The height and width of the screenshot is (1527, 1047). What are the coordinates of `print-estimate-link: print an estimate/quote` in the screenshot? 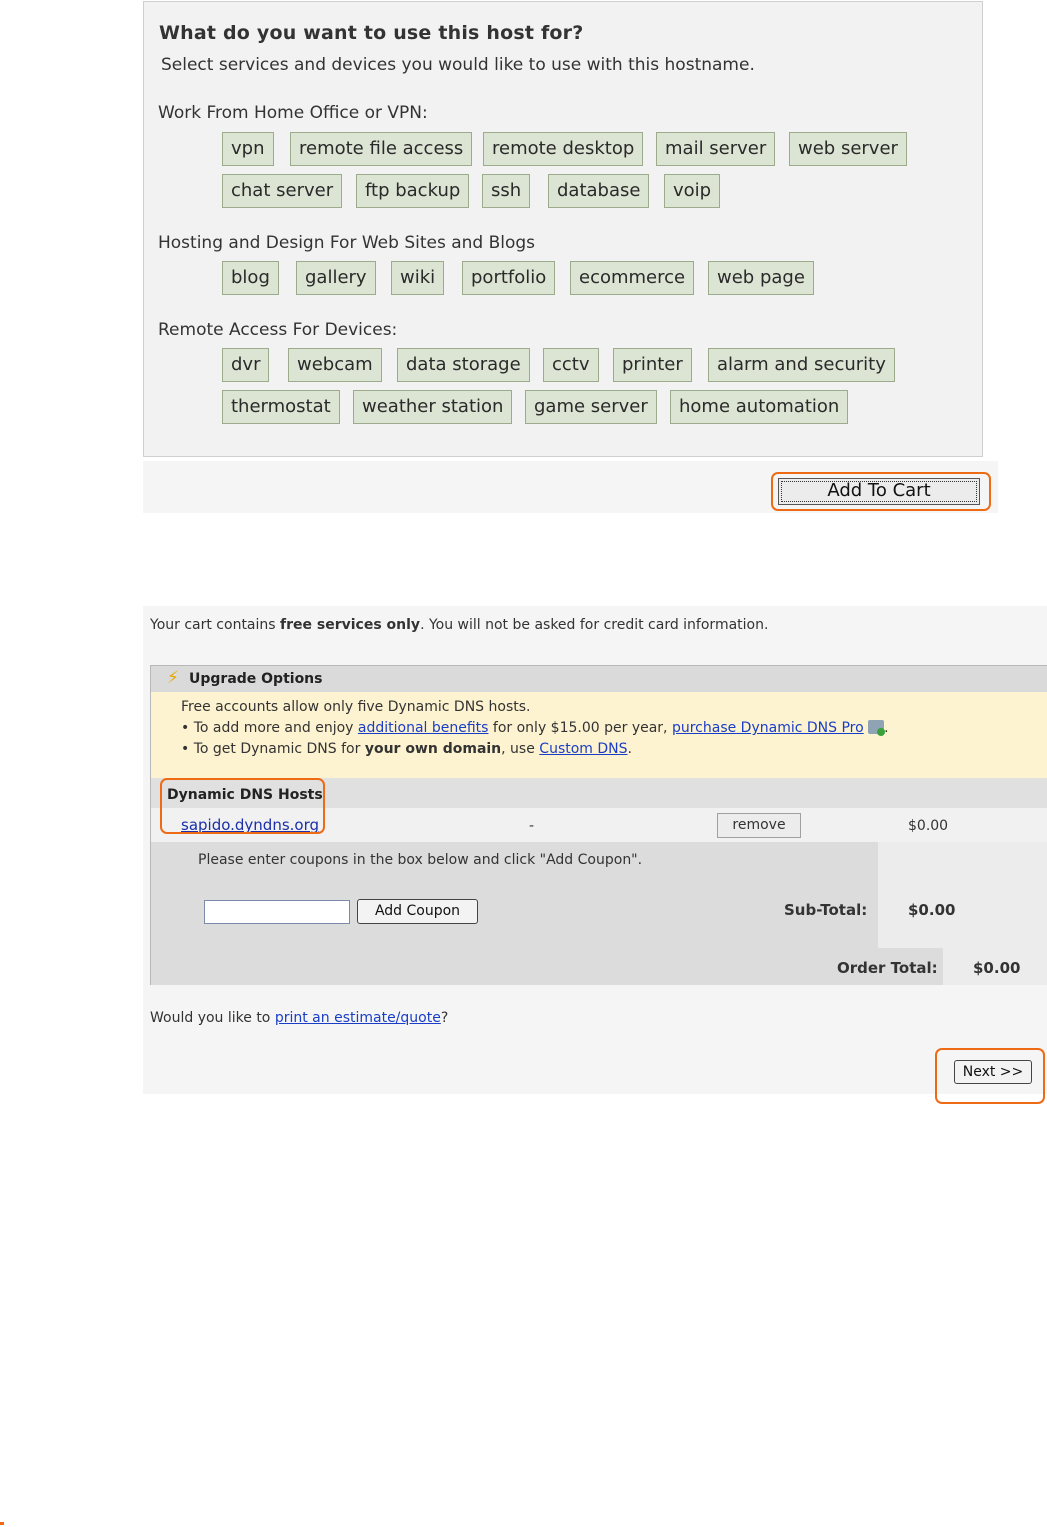 It's located at (358, 1018).